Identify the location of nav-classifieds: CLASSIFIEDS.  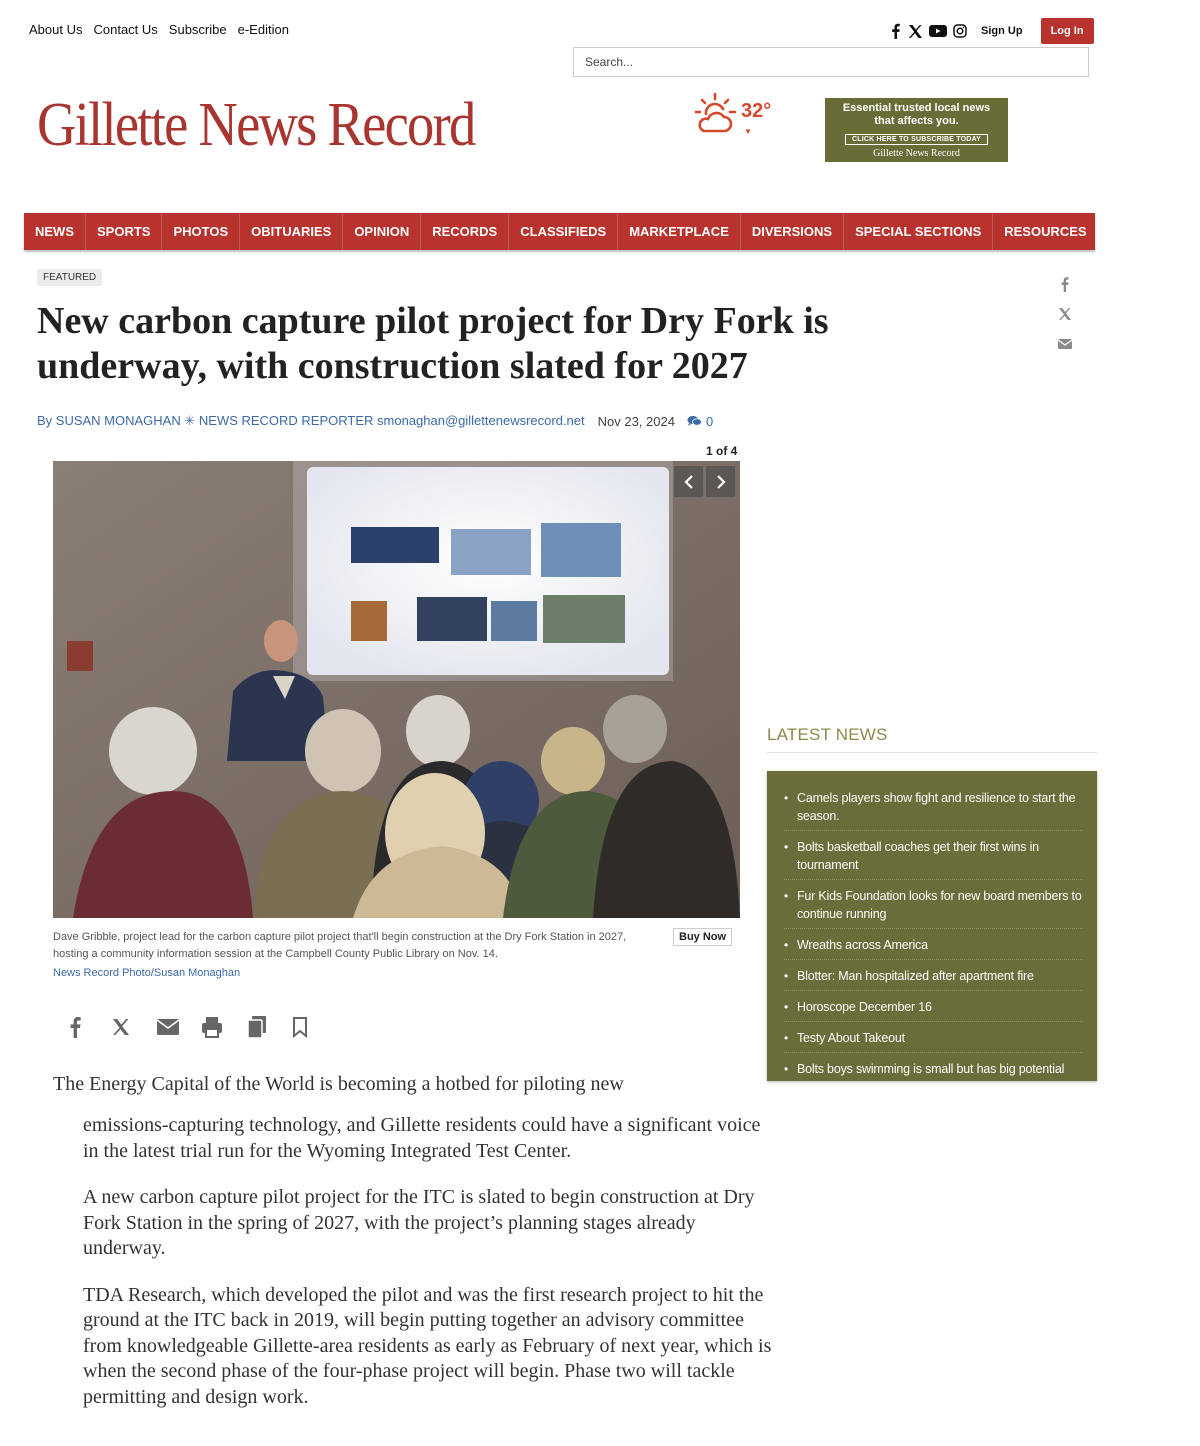
(564, 231).